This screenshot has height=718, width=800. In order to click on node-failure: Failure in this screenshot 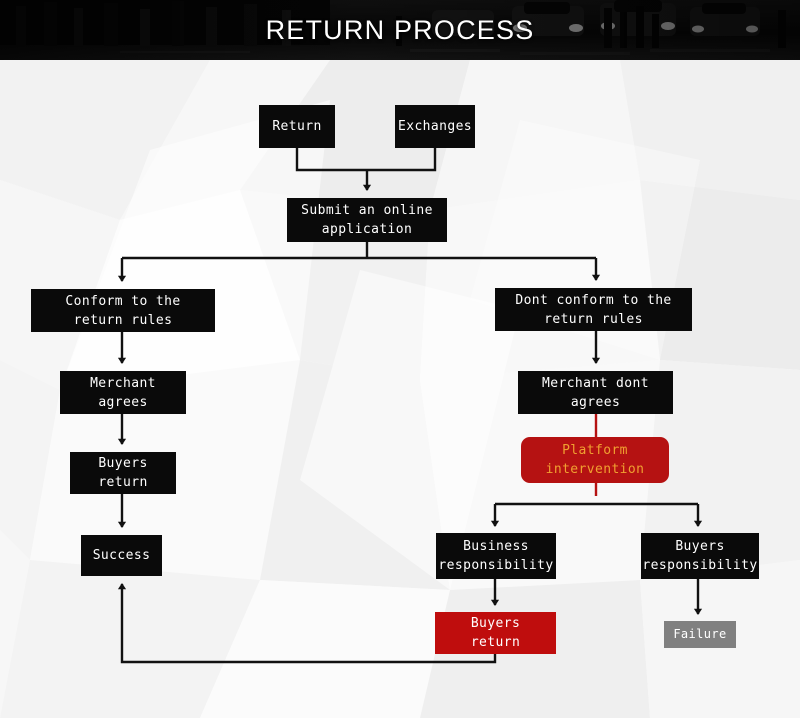, I will do `click(700, 634)`.